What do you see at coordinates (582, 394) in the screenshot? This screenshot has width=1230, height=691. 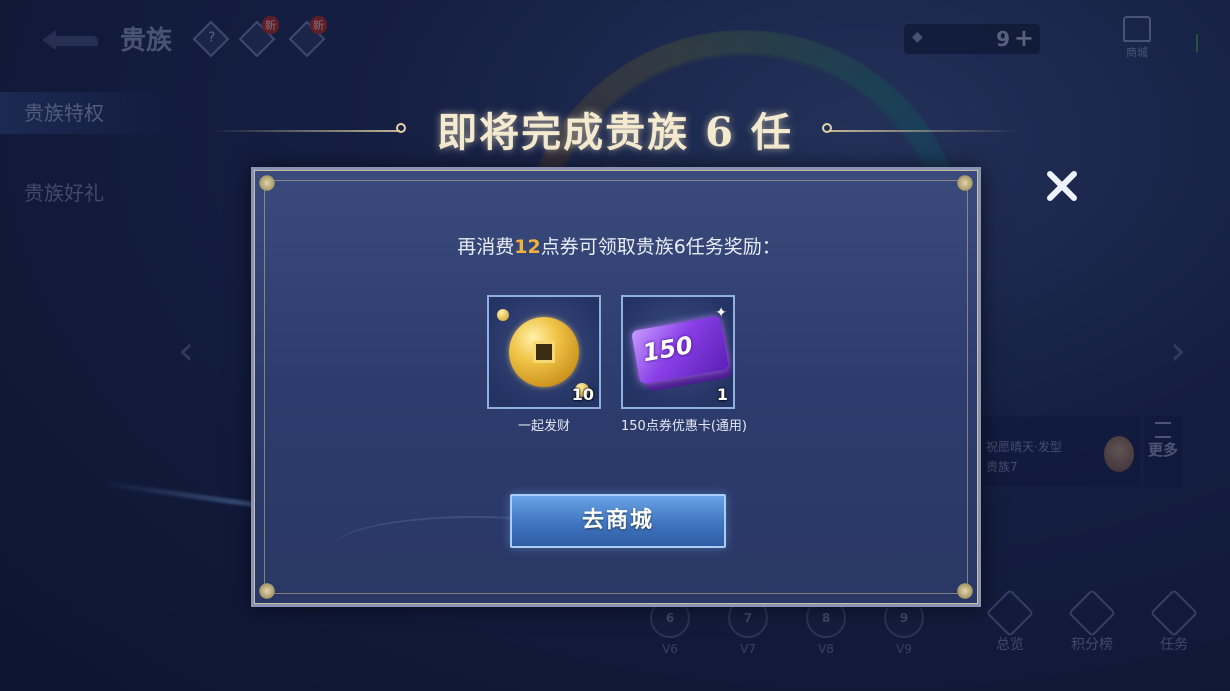 I see `reward-quantity: 10` at bounding box center [582, 394].